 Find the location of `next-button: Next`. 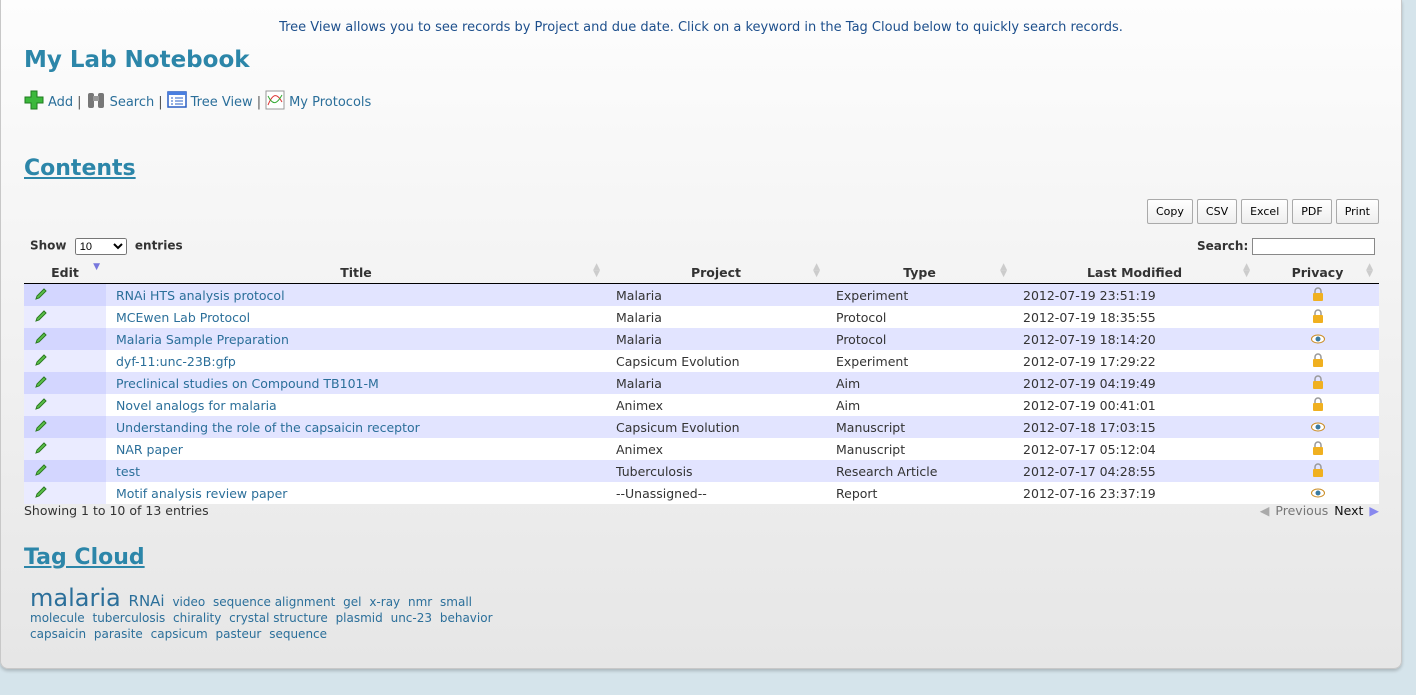

next-button: Next is located at coordinates (1348, 510).